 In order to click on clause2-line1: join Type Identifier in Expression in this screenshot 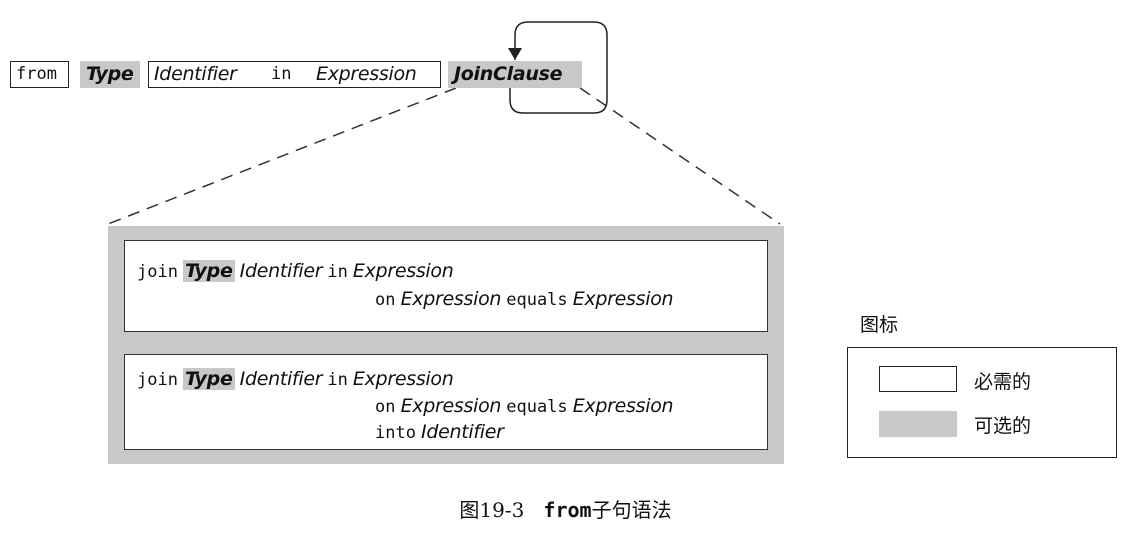, I will do `click(295, 379)`.